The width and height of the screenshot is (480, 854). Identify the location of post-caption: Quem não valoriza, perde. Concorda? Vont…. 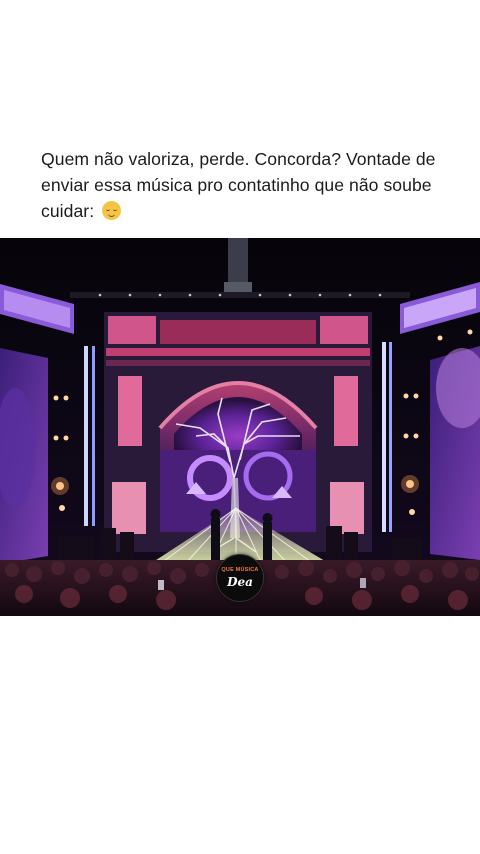
(246, 185).